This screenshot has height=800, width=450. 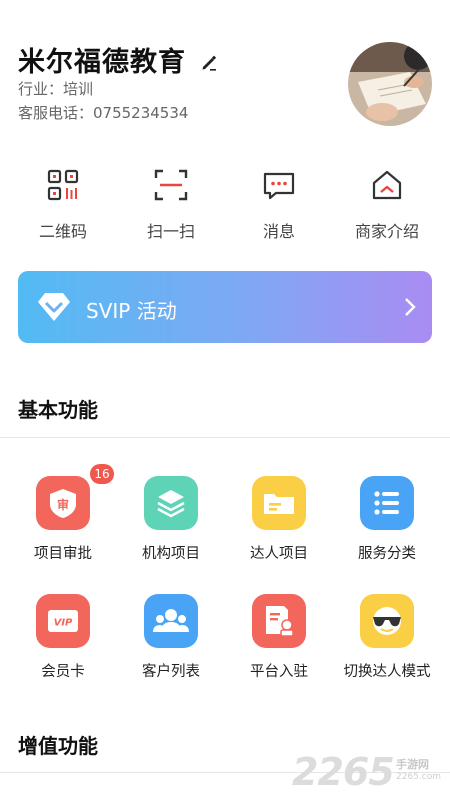 What do you see at coordinates (279, 186) in the screenshot?
I see `message-icon` at bounding box center [279, 186].